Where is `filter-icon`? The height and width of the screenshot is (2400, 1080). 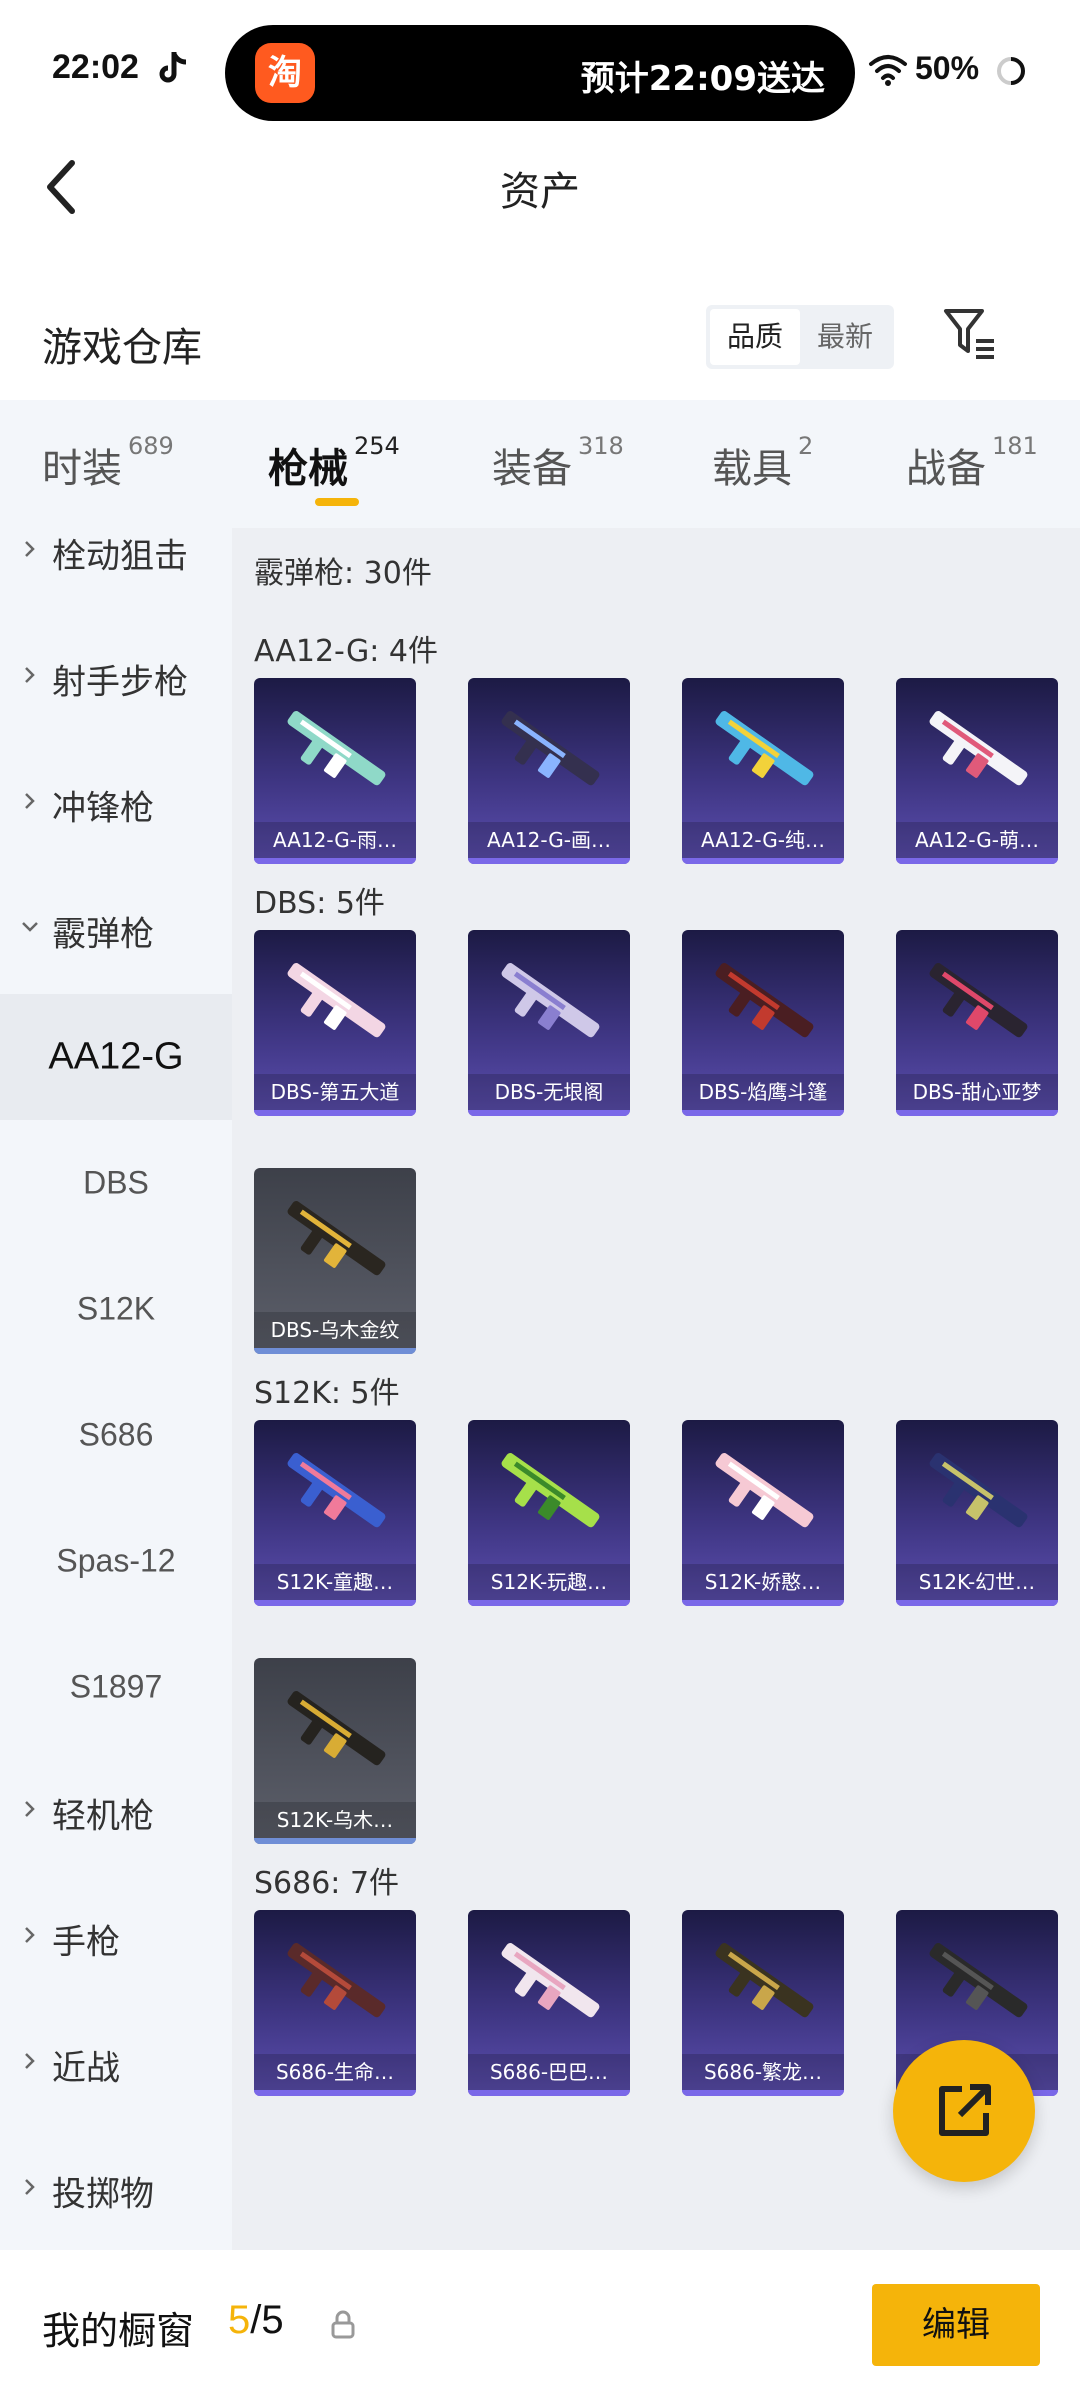 filter-icon is located at coordinates (970, 333).